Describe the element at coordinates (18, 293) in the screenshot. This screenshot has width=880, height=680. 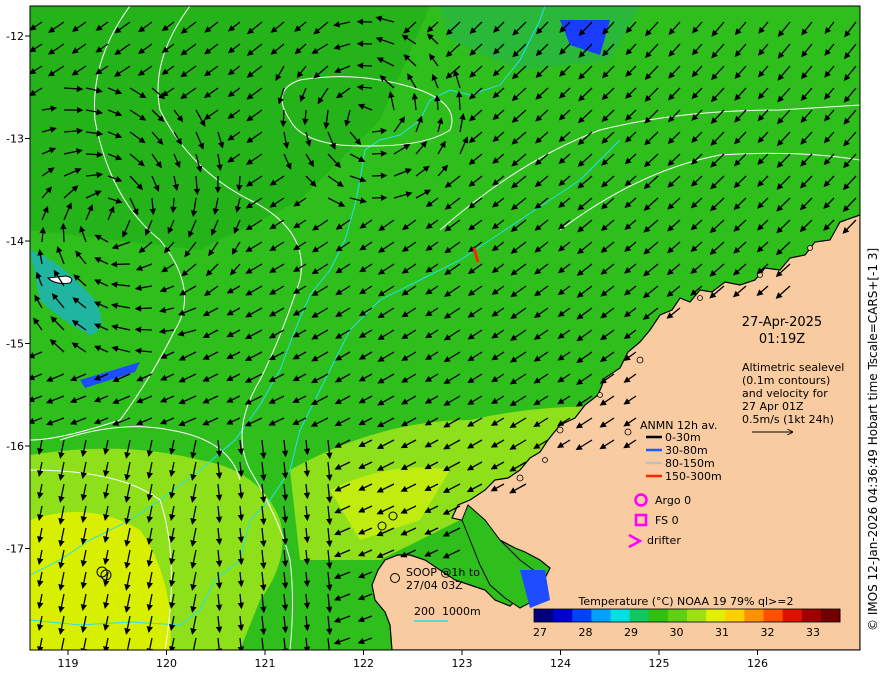
I see `latitude-axis: -12 -13 -14 -15 -16 -17` at that location.